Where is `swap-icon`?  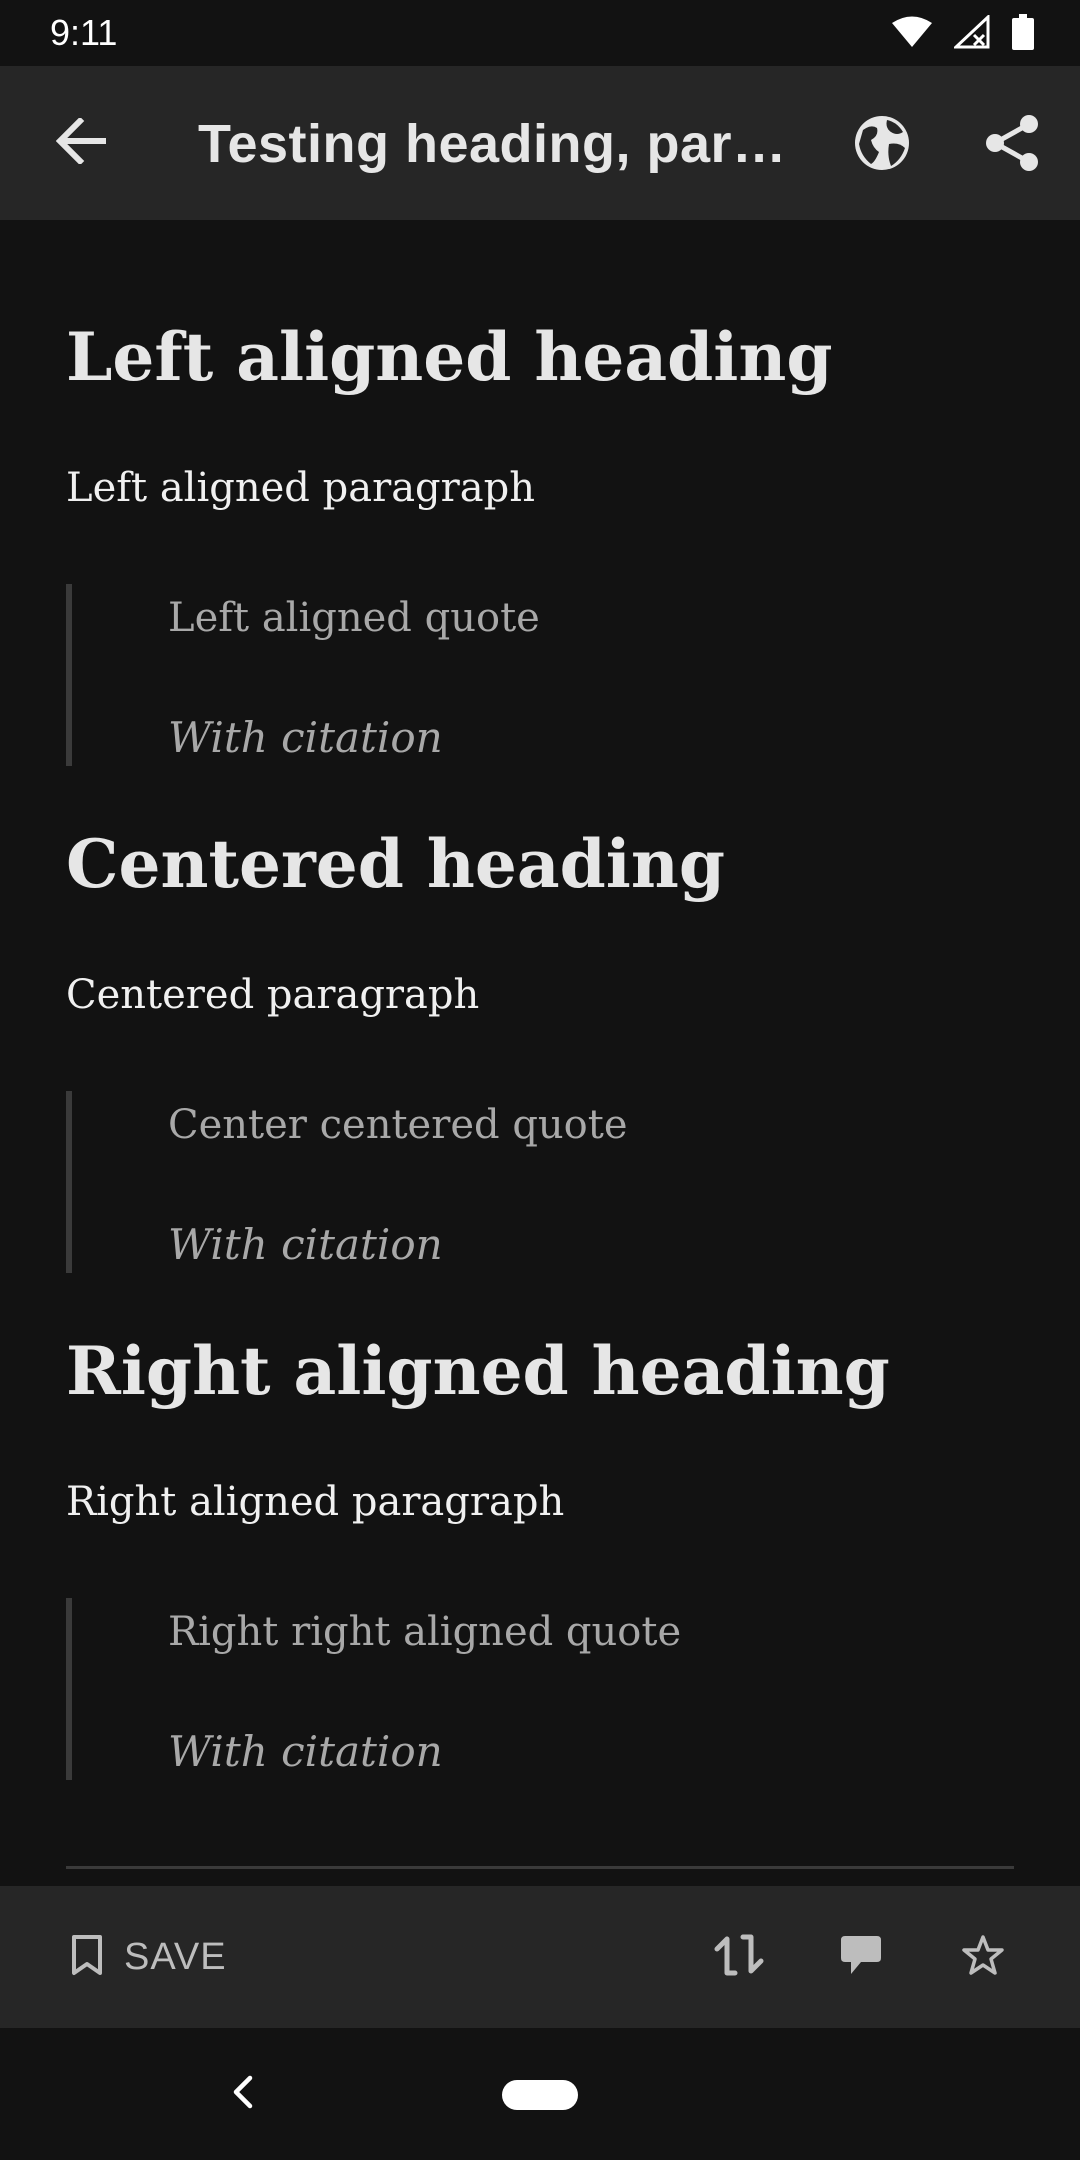 swap-icon is located at coordinates (739, 1957).